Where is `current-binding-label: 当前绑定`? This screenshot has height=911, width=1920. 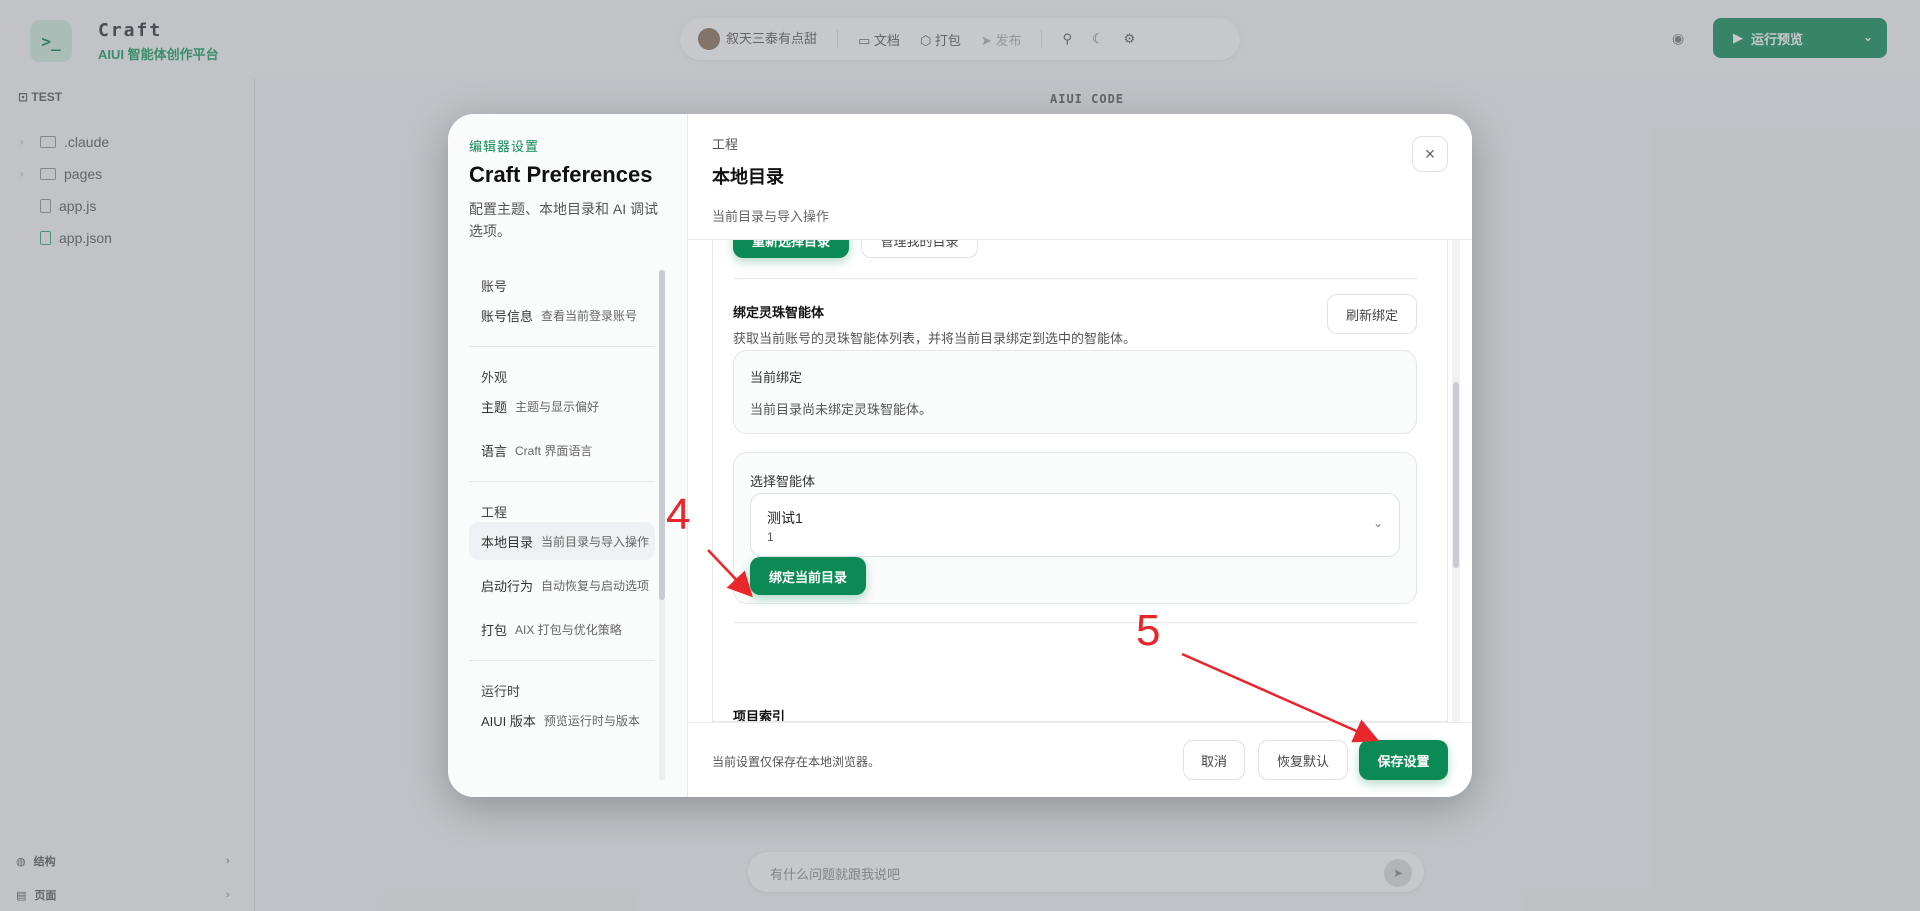
current-binding-label: 当前绑定 is located at coordinates (776, 377).